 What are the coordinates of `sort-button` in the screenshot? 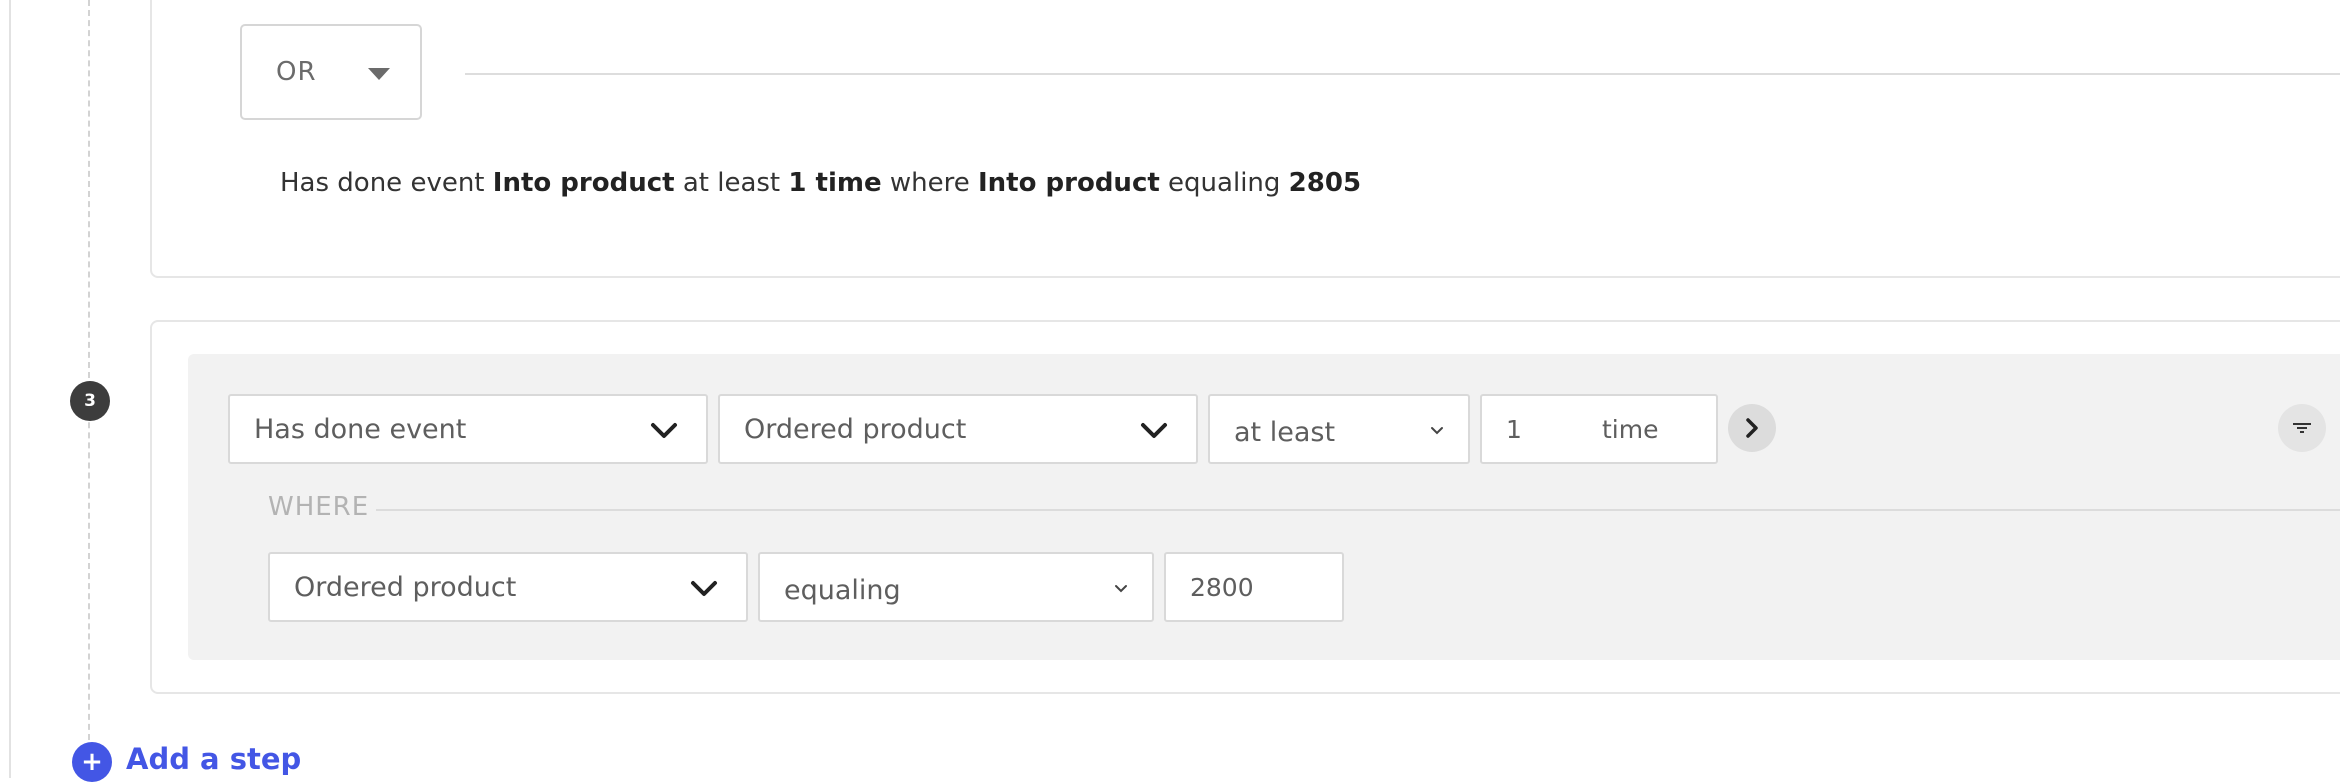 It's located at (2302, 428).